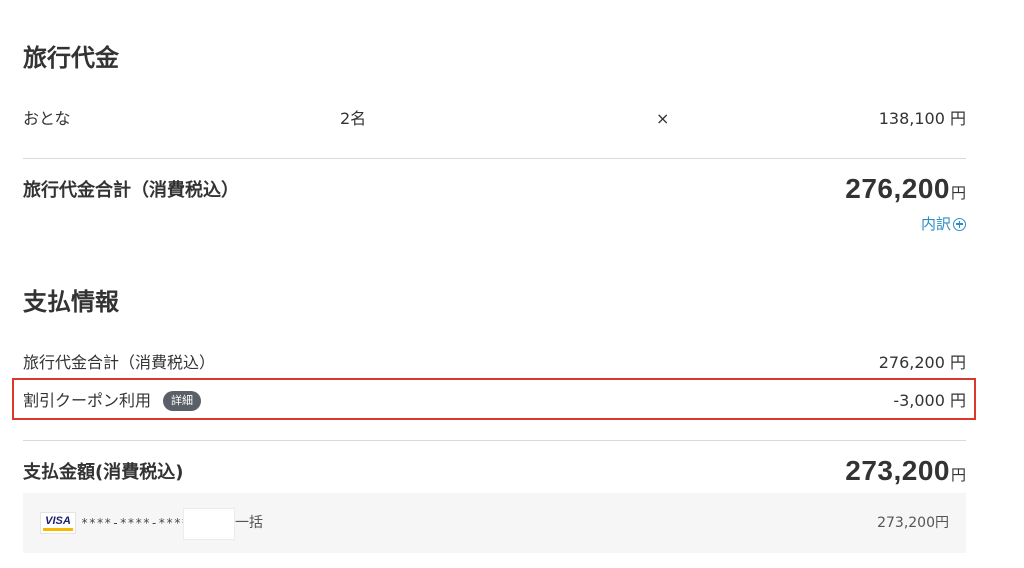 The height and width of the screenshot is (568, 1024). I want to click on payment-total-value: 273,200円, so click(905, 471).